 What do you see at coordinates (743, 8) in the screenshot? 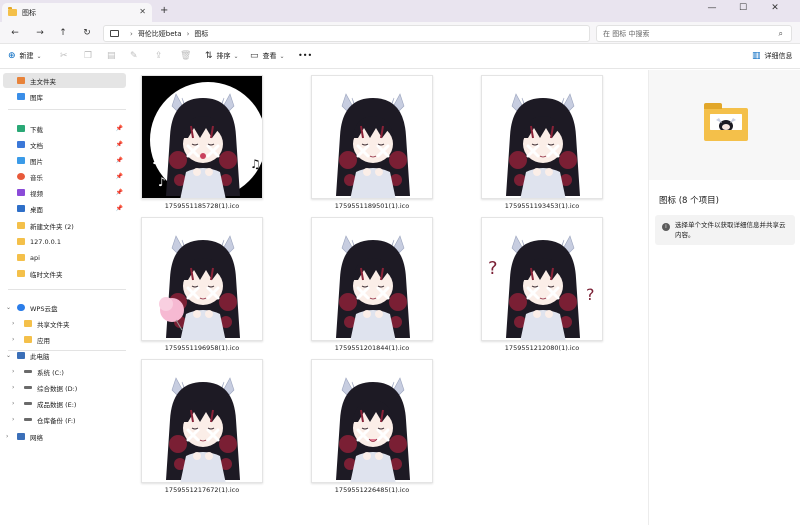
I see `maximize-button: ☐` at bounding box center [743, 8].